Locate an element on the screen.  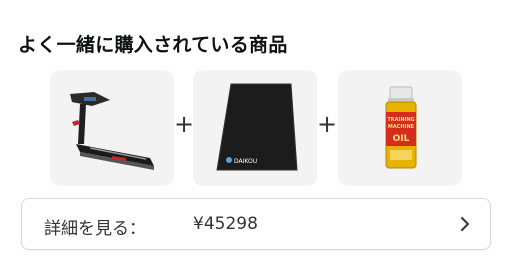
floor-mat-image: DAIKOU is located at coordinates (257, 127).